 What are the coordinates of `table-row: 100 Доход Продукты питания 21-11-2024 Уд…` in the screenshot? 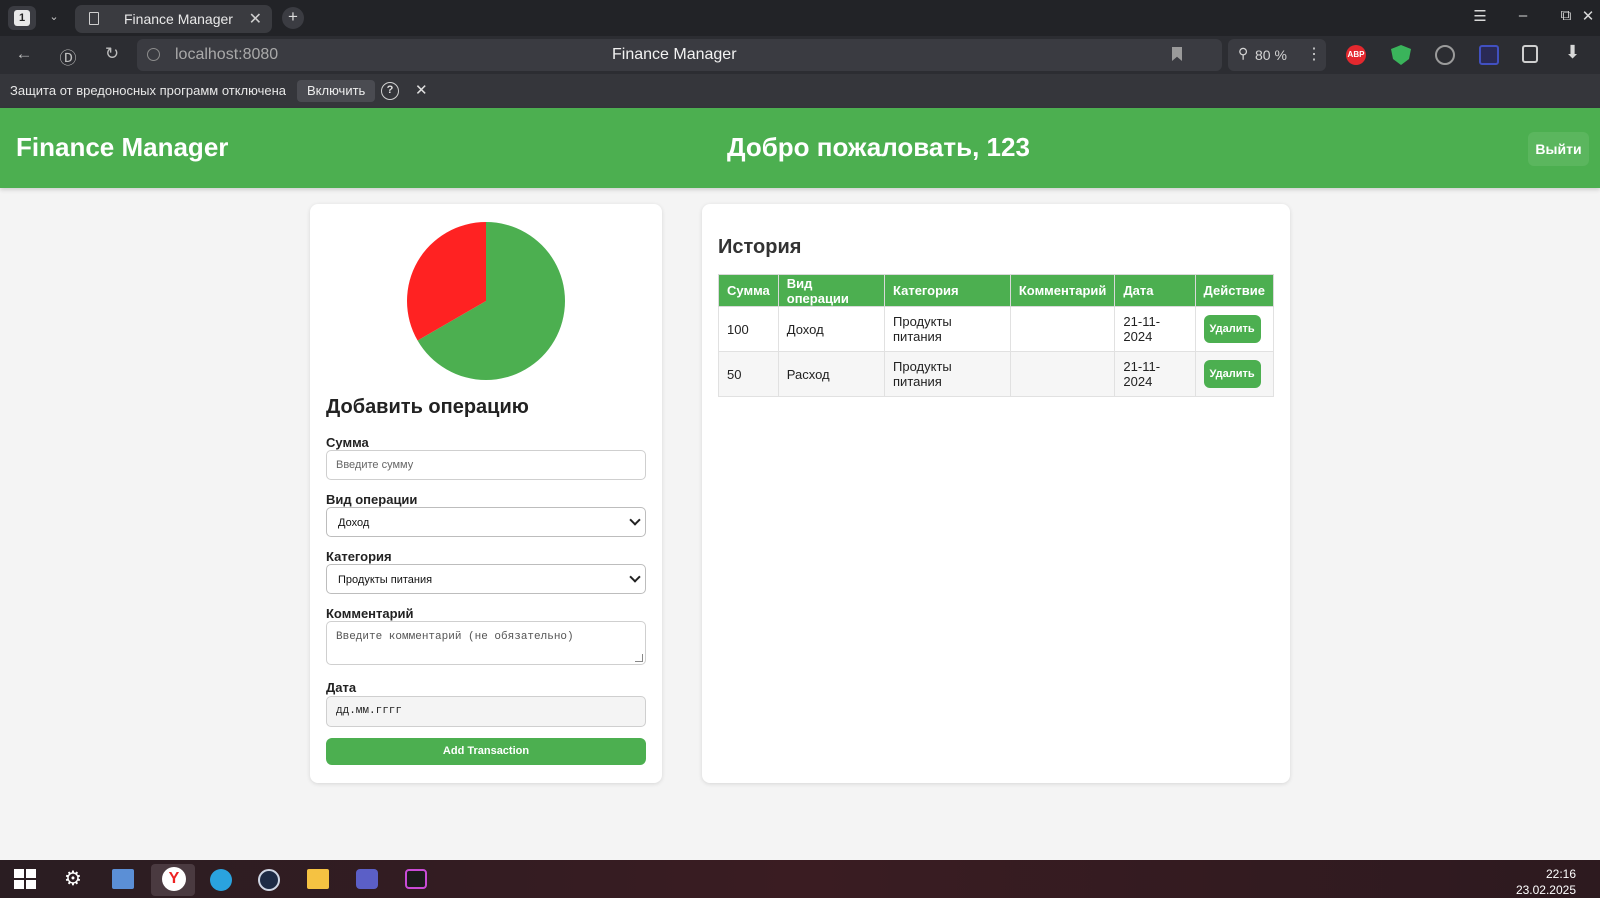 It's located at (996, 329).